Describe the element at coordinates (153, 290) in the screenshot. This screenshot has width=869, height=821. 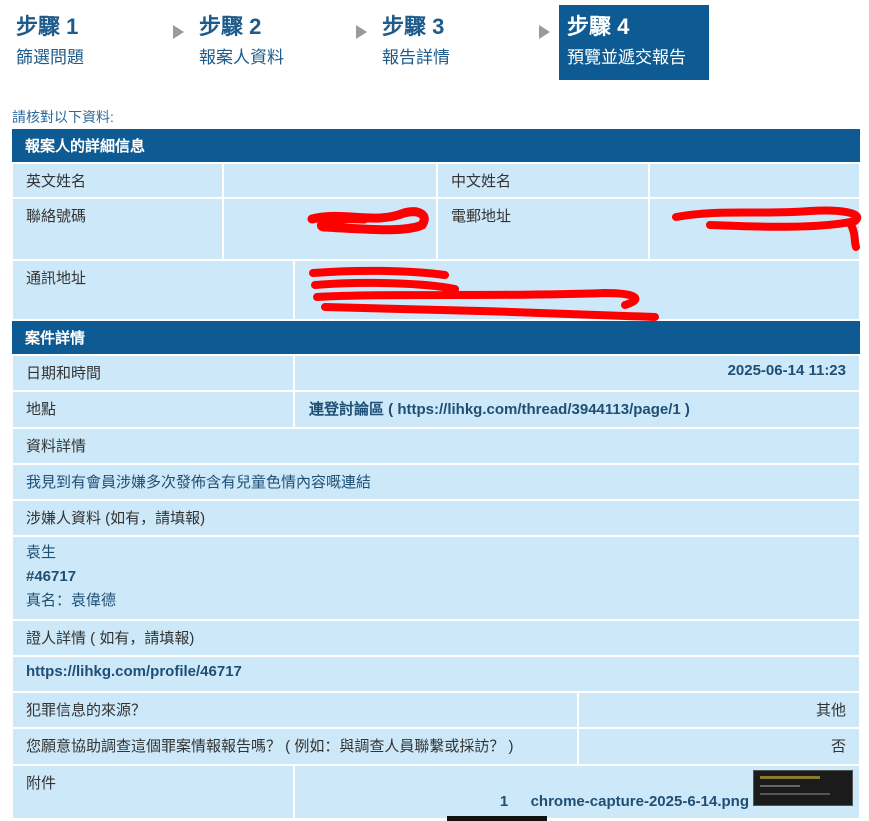
I see `address-label: 通訊地址` at that location.